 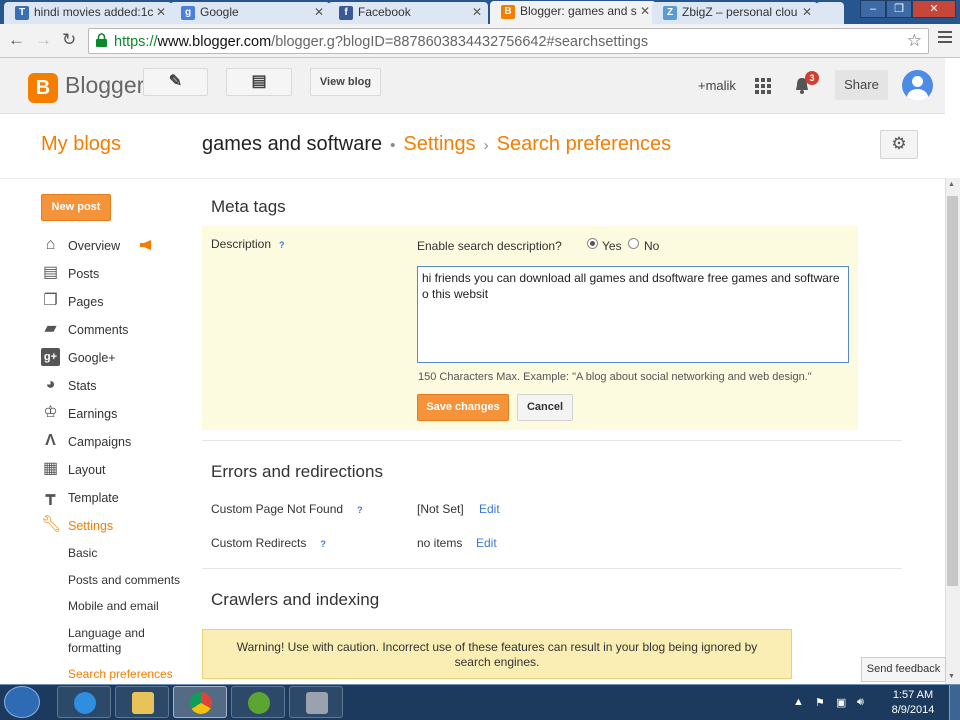 I want to click on template-icon: ┳, so click(x=50, y=496).